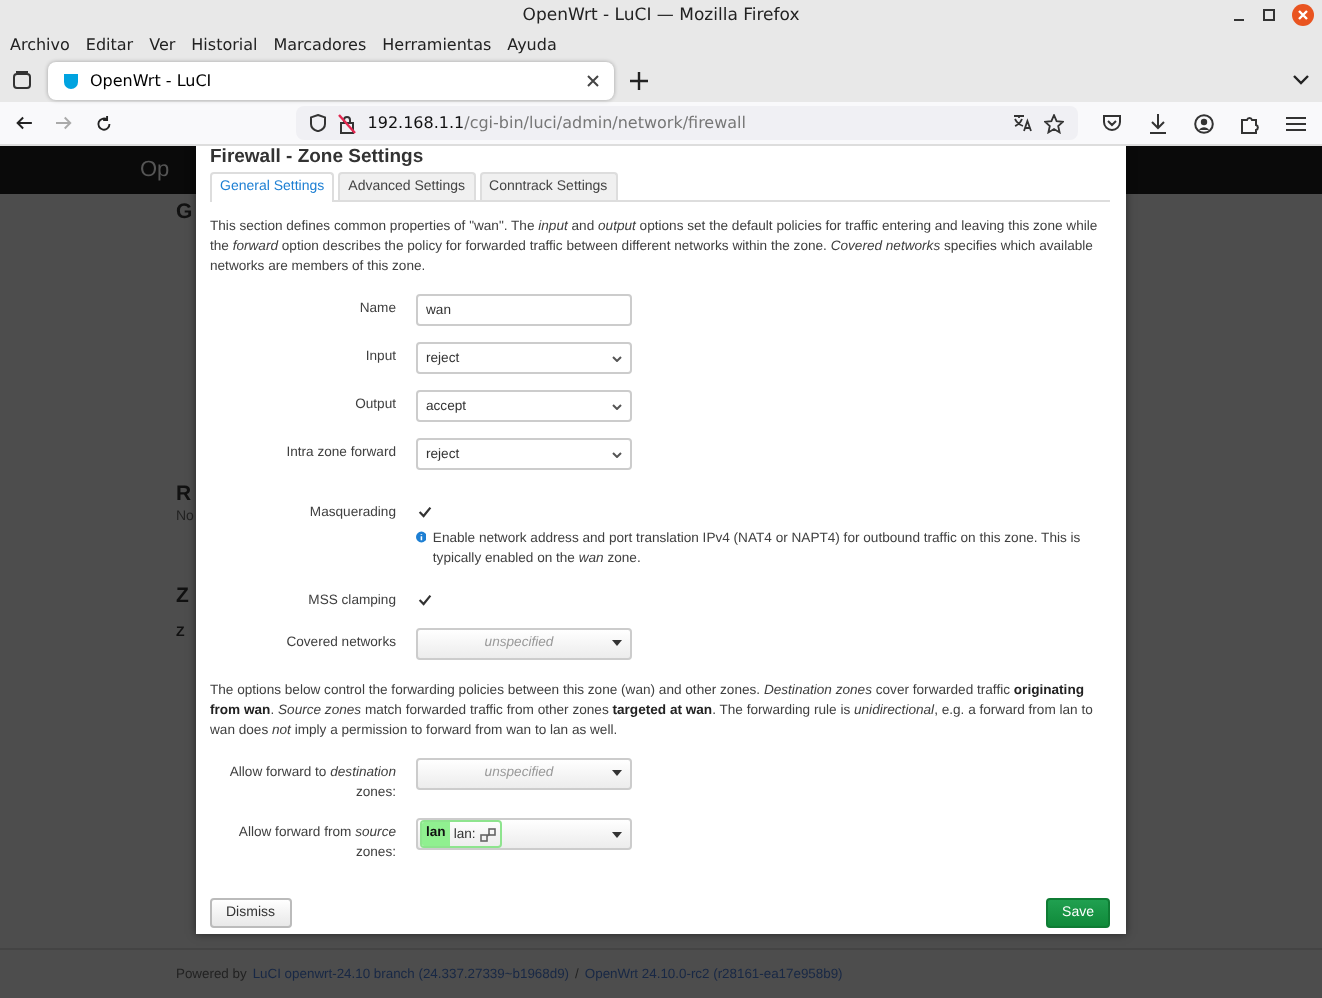 This screenshot has height=998, width=1322. I want to click on lock-crossed-icon, so click(346, 123).